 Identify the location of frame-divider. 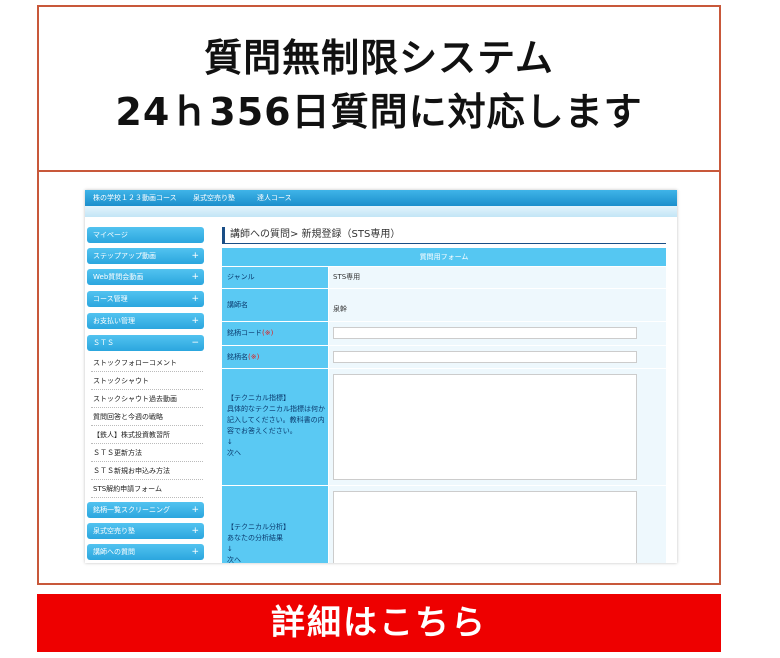
(379, 171).